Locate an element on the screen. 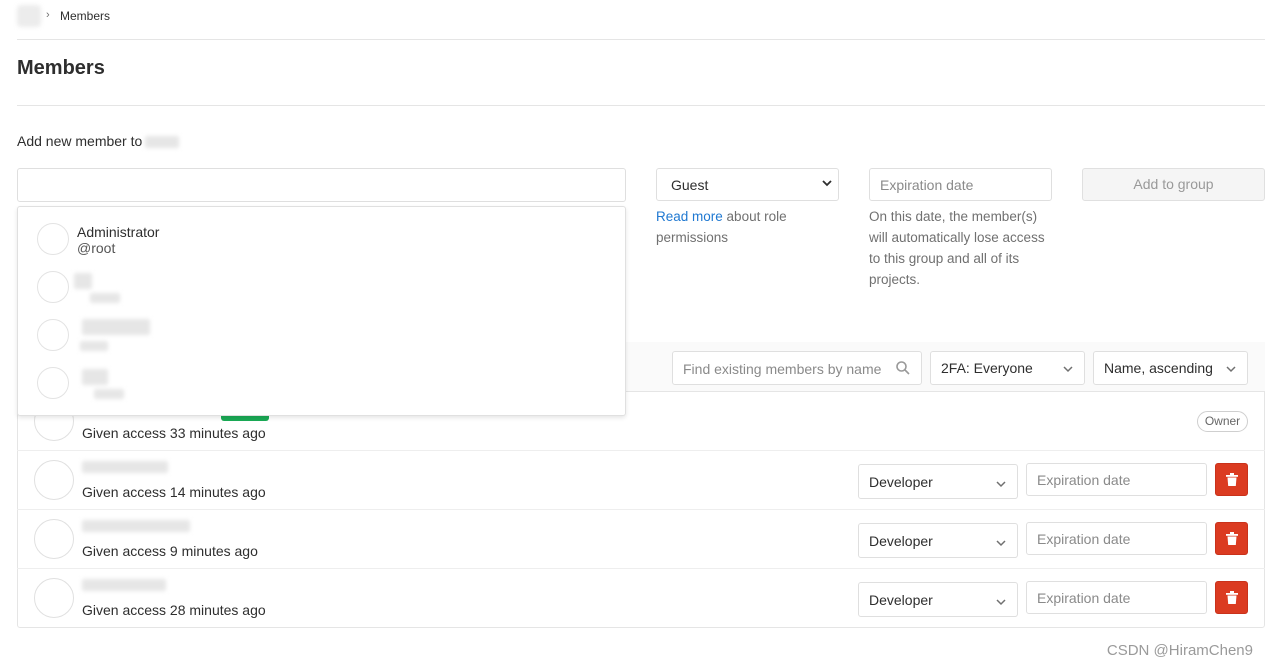 This screenshot has width=1267, height=666. two-factor-filter-value: 2FA: Everyone is located at coordinates (987, 368).